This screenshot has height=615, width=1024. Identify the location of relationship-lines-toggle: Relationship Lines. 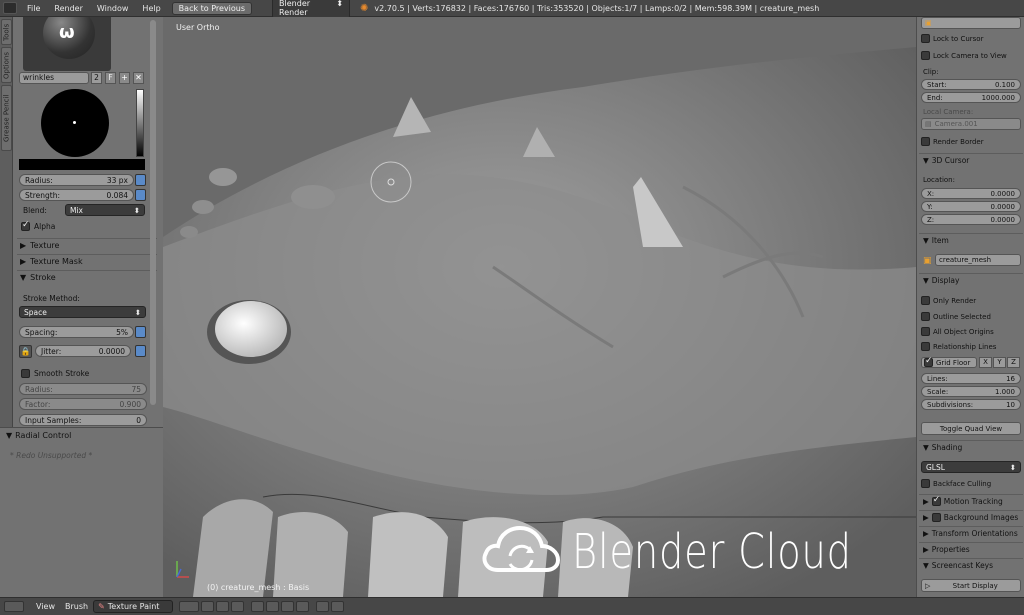
(971, 346).